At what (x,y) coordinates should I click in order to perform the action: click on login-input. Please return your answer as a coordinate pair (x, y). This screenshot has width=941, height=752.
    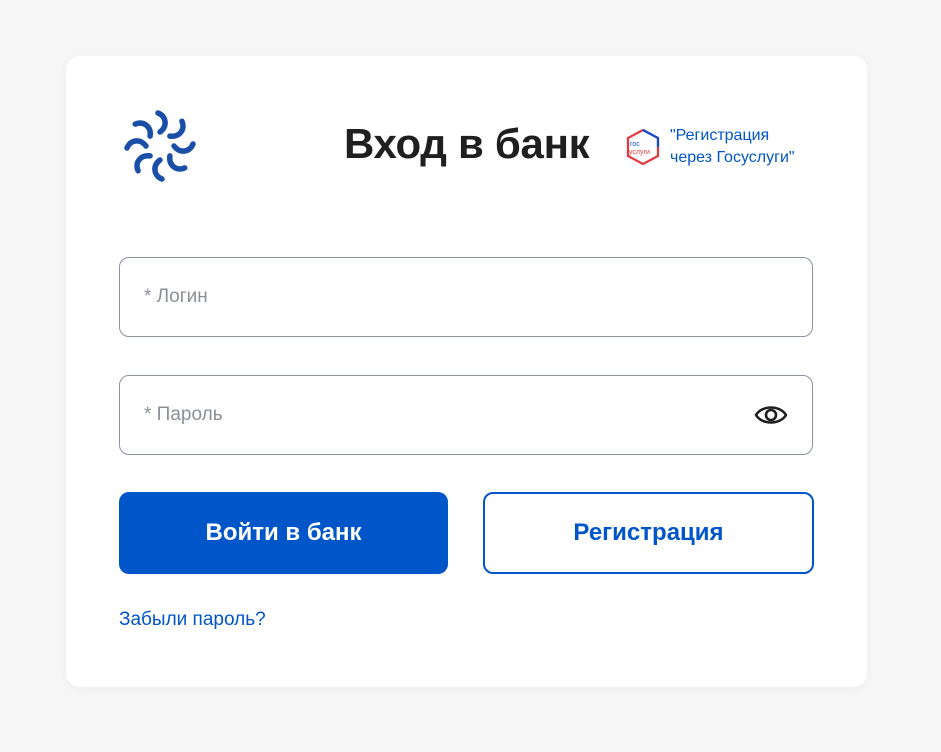
    Looking at the image, I should click on (439, 297).